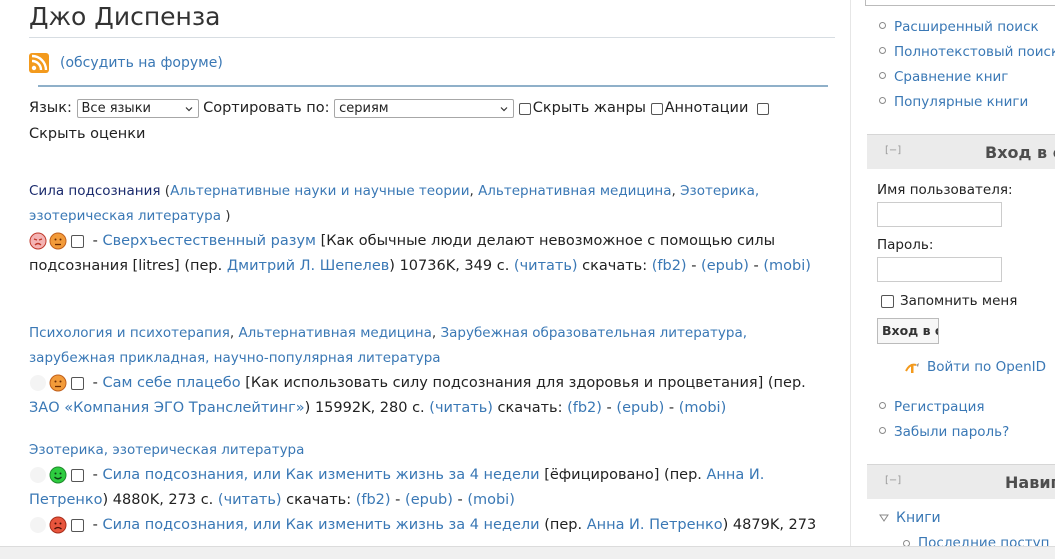  I want to click on login-block-header: [−] Вход в с, so click(961, 151).